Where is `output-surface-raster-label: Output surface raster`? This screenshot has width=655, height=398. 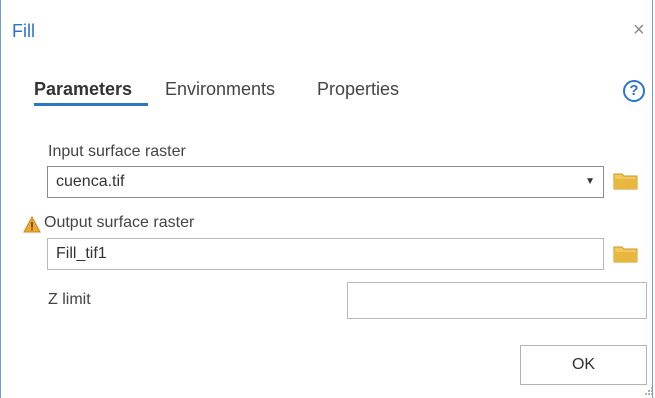
output-surface-raster-label: Output surface raster is located at coordinates (119, 222).